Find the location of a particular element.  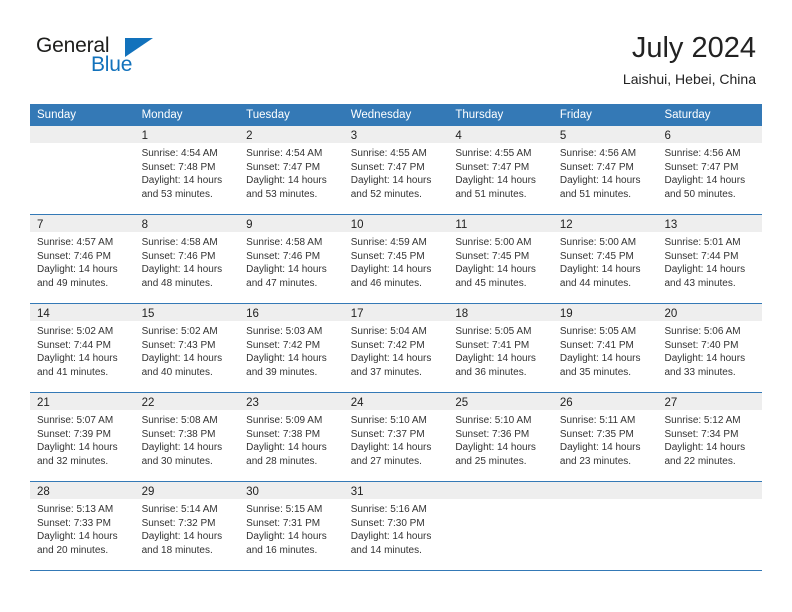

day-info-line: and 44 minutes. is located at coordinates (595, 283).